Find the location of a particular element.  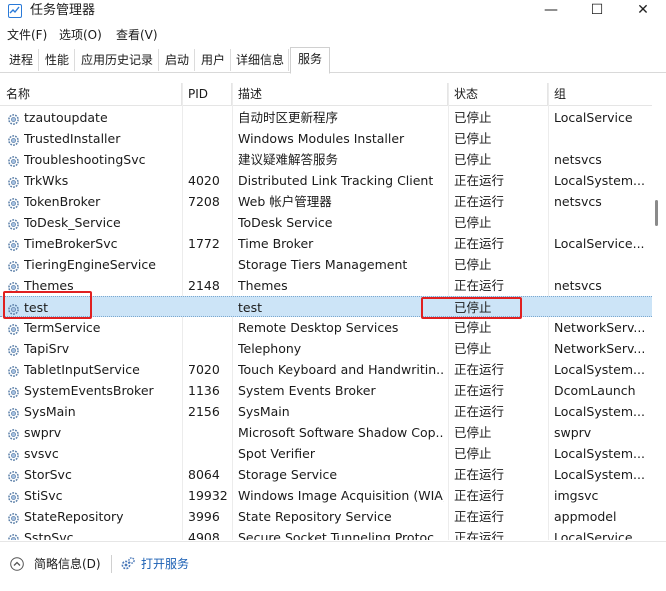

service-name-cell: StateRepository is located at coordinates (74, 516).